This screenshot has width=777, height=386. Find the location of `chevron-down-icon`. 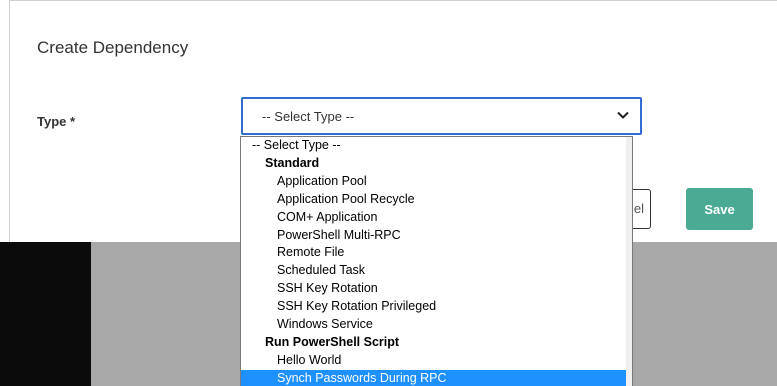

chevron-down-icon is located at coordinates (623, 115).